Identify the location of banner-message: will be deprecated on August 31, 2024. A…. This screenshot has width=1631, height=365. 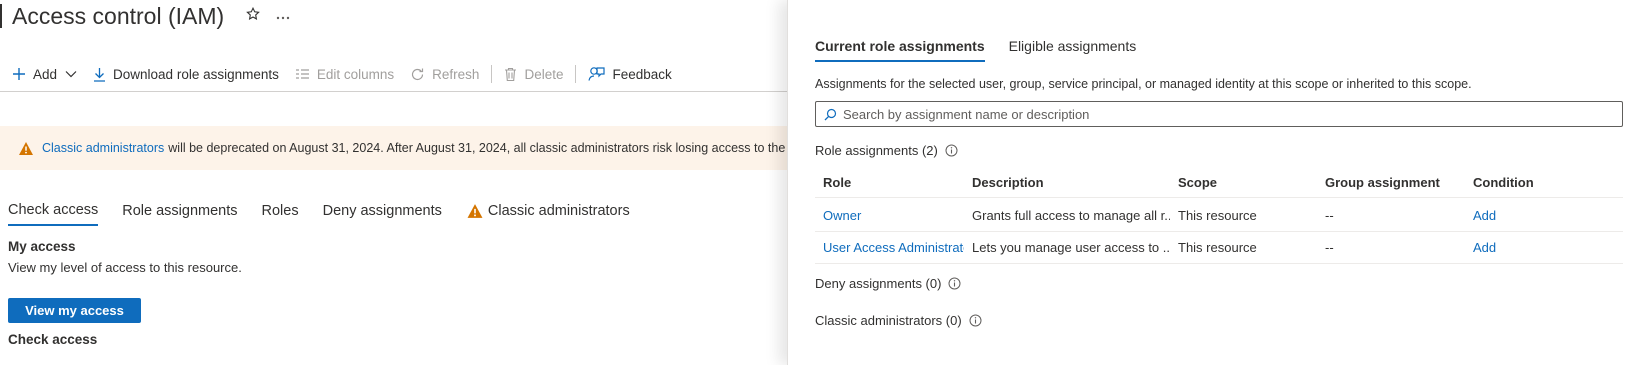
(477, 148).